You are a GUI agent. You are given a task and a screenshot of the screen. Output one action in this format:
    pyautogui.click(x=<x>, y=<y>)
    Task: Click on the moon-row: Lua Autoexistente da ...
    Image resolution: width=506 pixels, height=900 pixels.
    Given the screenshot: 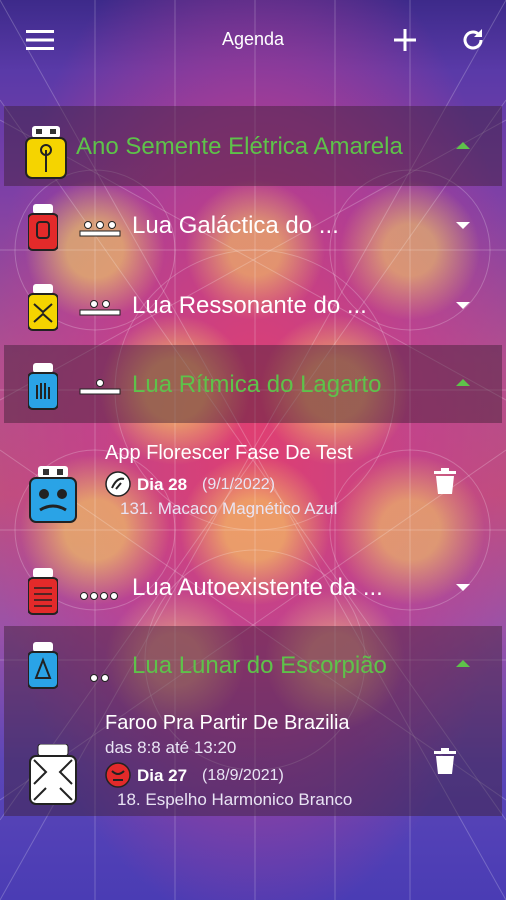 What is the action you would take?
    pyautogui.click(x=253, y=588)
    